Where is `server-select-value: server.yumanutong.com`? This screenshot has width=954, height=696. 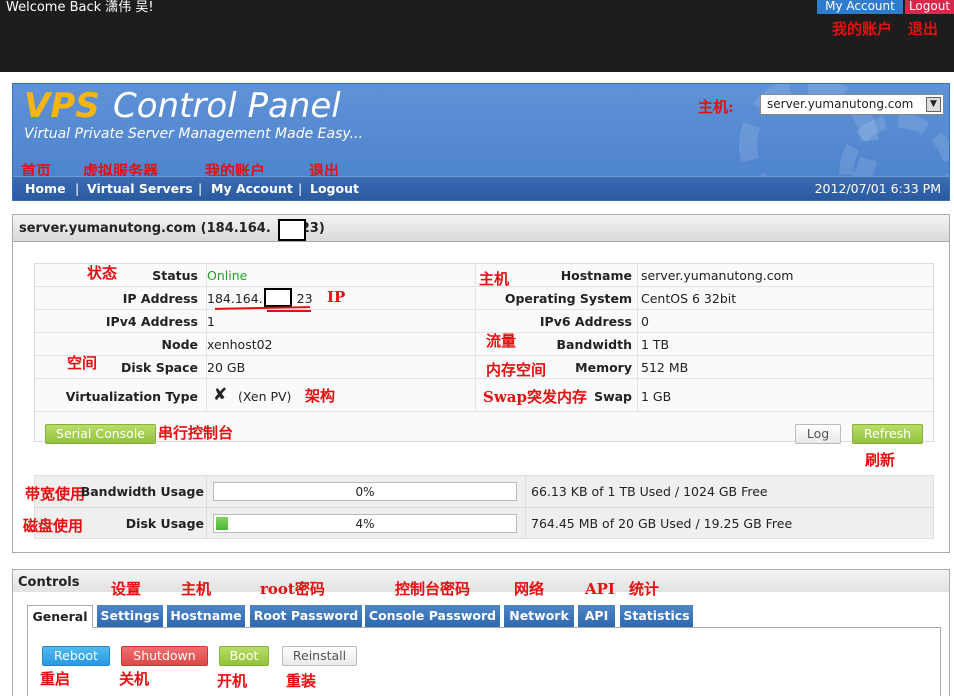
server-select-value: server.yumanutong.com is located at coordinates (840, 104).